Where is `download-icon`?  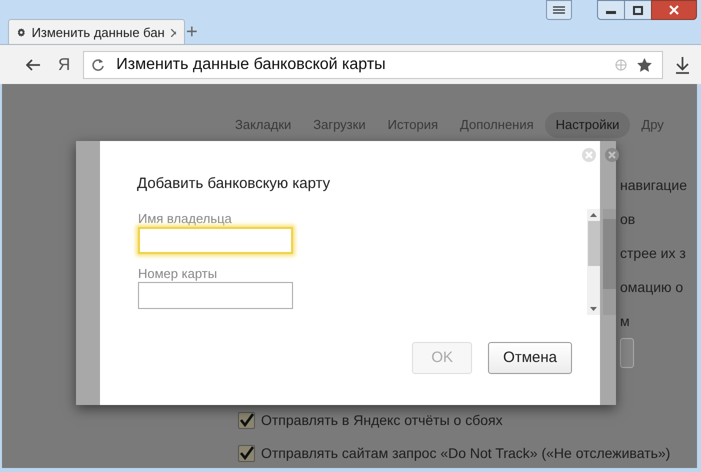
download-icon is located at coordinates (682, 65).